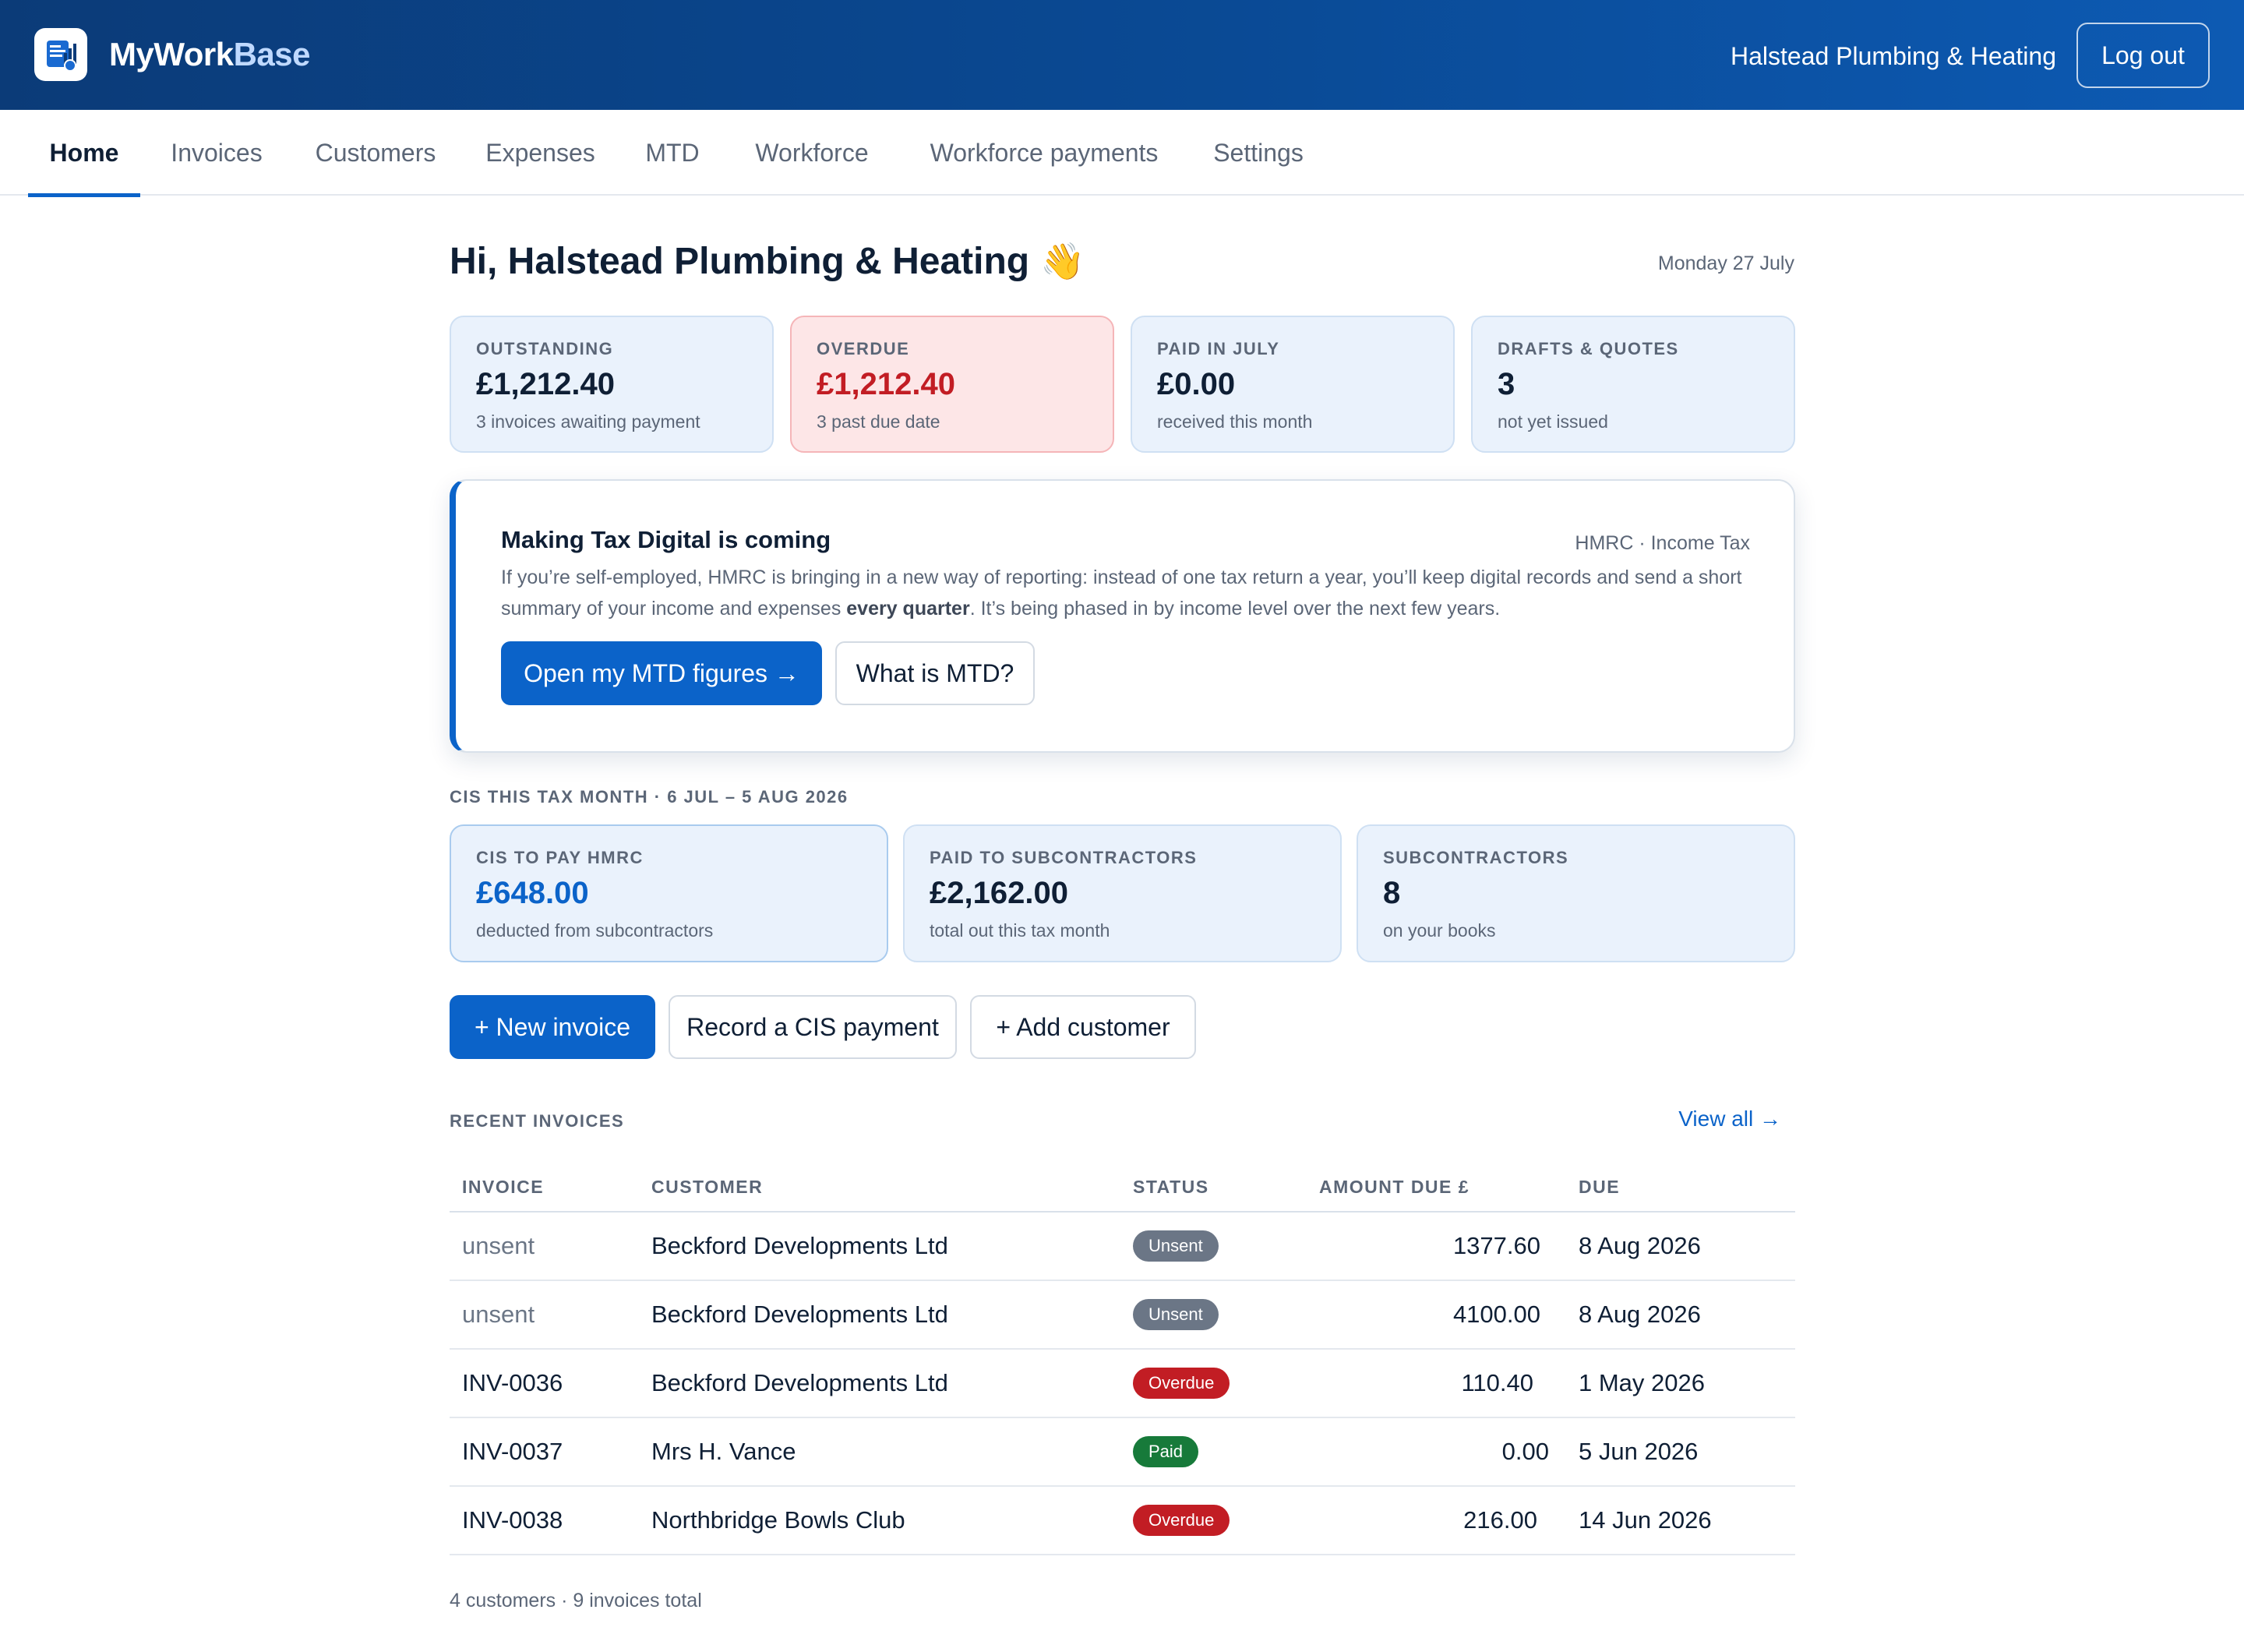 The width and height of the screenshot is (2244, 1652). What do you see at coordinates (999, 893) in the screenshot?
I see `stat-value: £2,162.00` at bounding box center [999, 893].